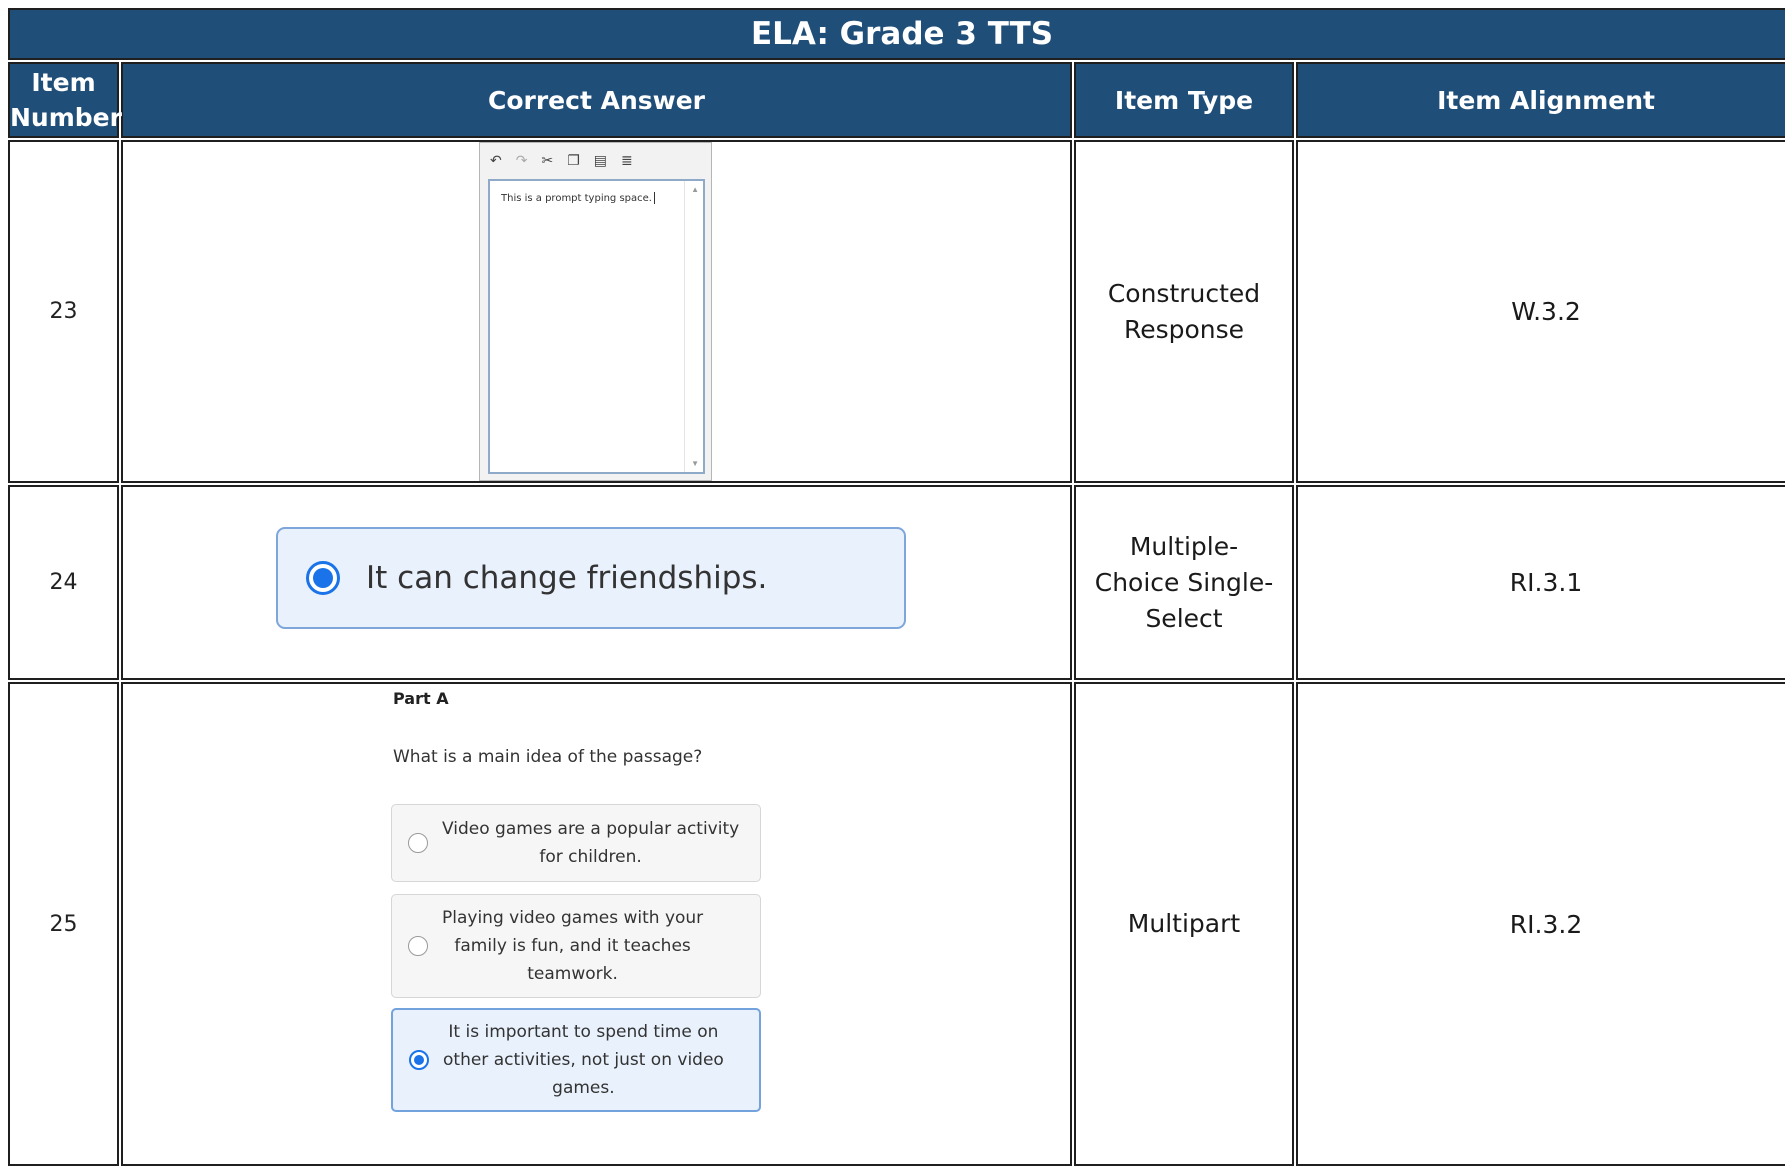  I want to click on item-number: 23, so click(63, 311).